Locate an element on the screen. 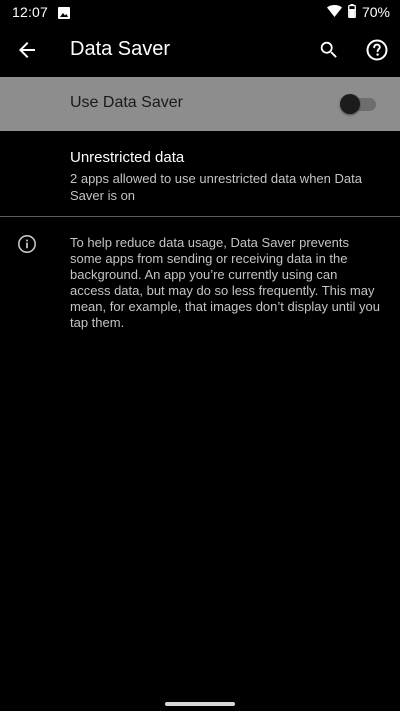 This screenshot has height=711, width=400. battery-icon is located at coordinates (352, 12).